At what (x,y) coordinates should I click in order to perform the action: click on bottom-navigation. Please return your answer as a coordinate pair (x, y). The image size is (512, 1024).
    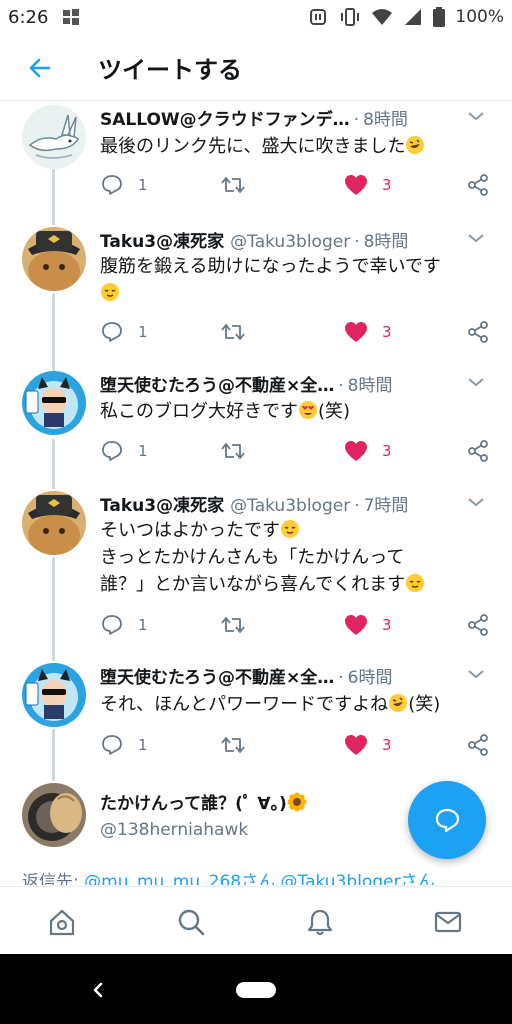
    Looking at the image, I should click on (256, 920).